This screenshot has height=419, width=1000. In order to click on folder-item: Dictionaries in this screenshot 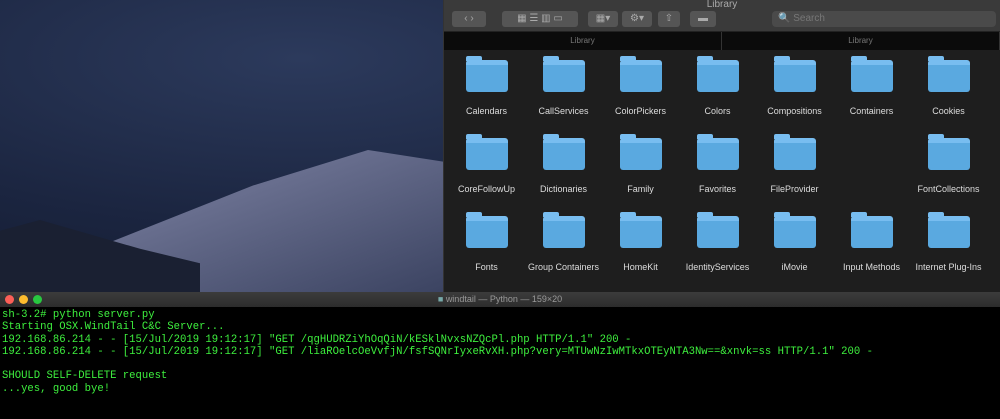, I will do `click(563, 164)`.